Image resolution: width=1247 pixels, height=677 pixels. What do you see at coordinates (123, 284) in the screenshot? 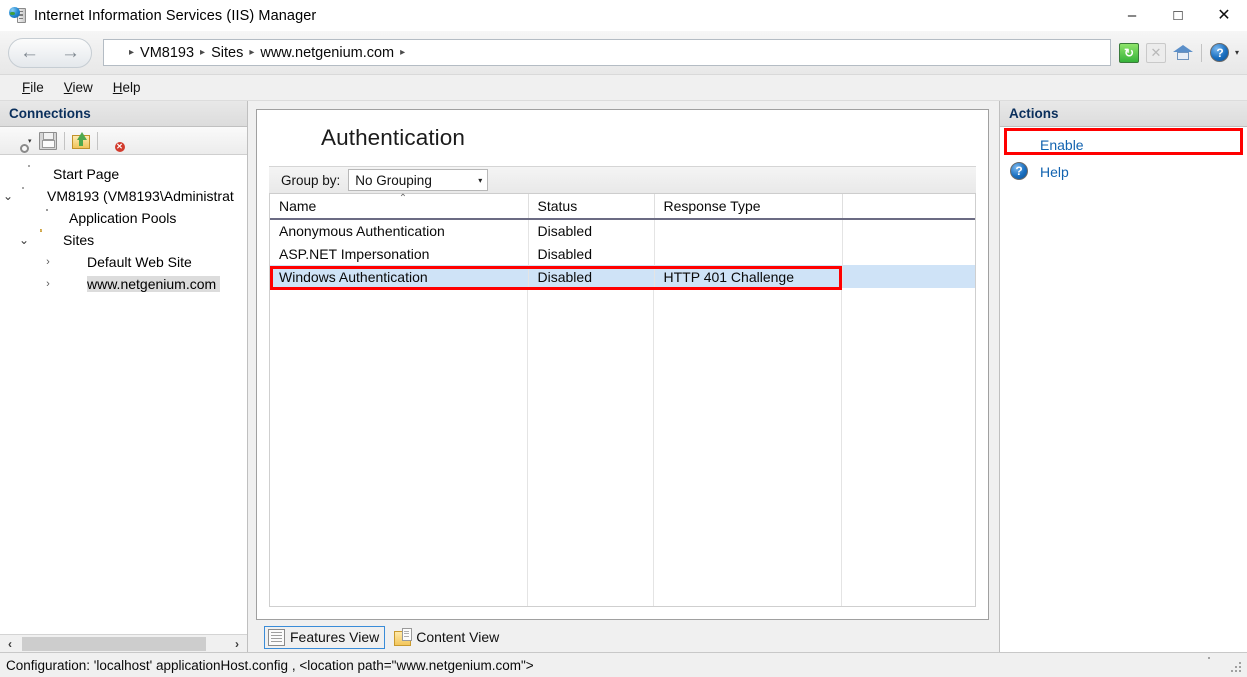
I see `tree-item-netgenium-site: › www.netgenium.com` at bounding box center [123, 284].